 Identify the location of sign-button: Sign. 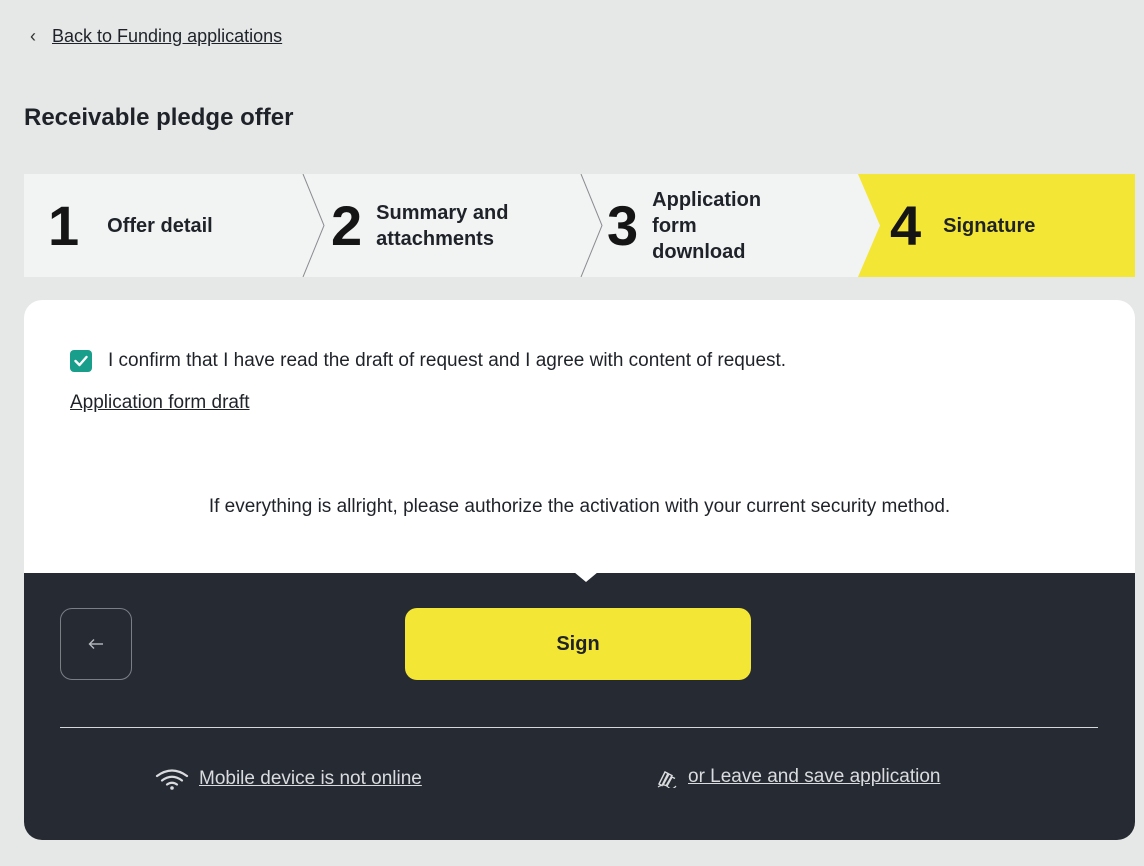
(578, 644).